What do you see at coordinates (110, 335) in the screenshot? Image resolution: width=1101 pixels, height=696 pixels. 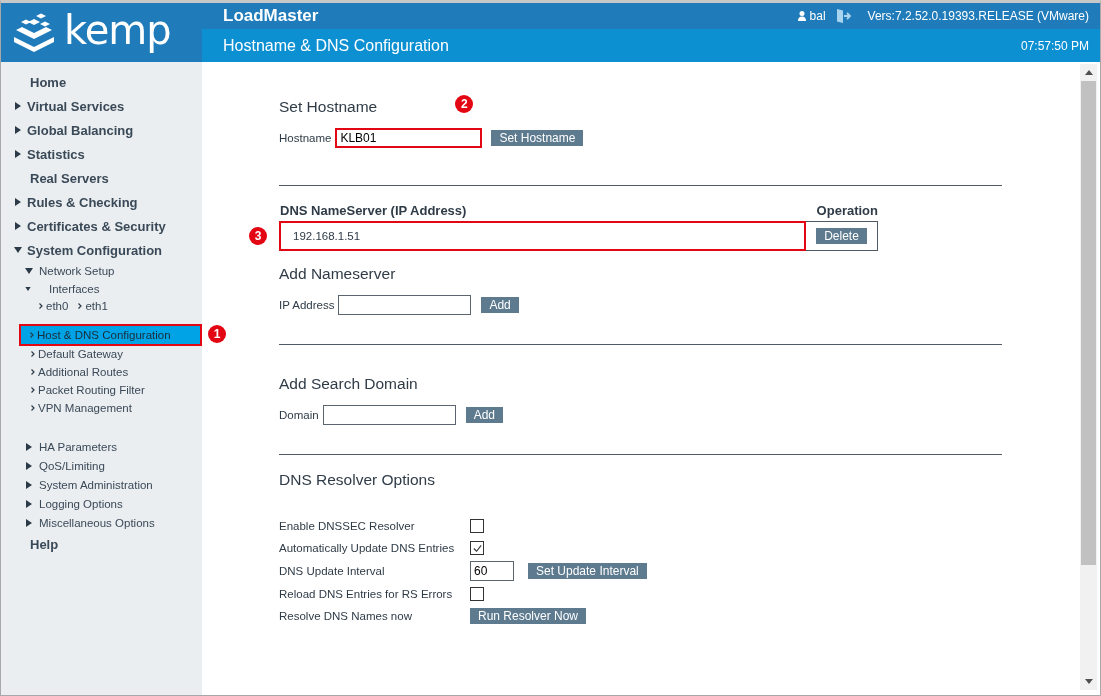 I see `selected-nav-item: Host & DNS Configuration` at bounding box center [110, 335].